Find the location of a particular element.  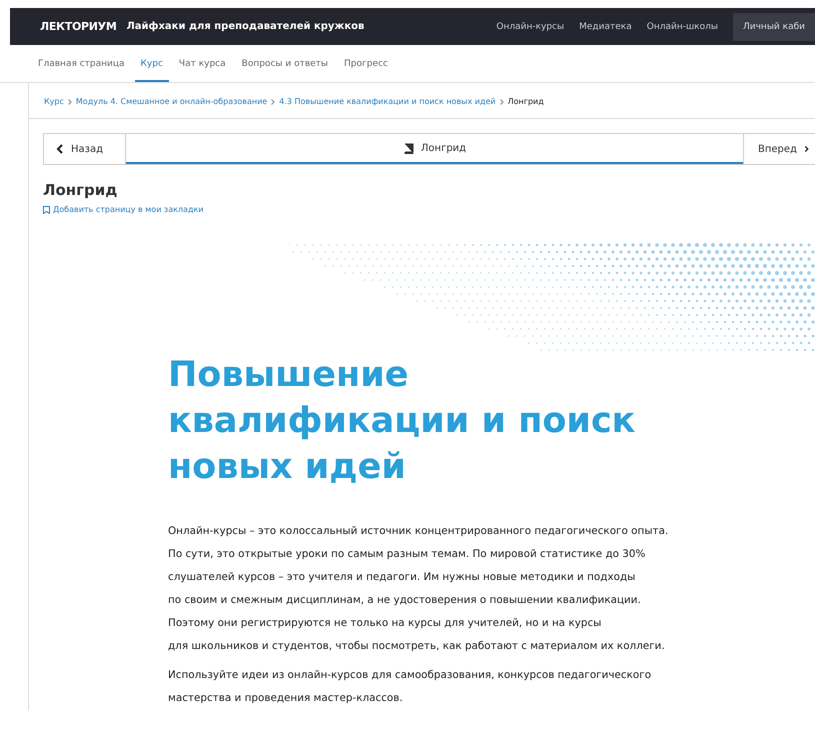

breadcrumb-link: 4.3 Повышение квалификации и поиск новых идей is located at coordinates (387, 101).